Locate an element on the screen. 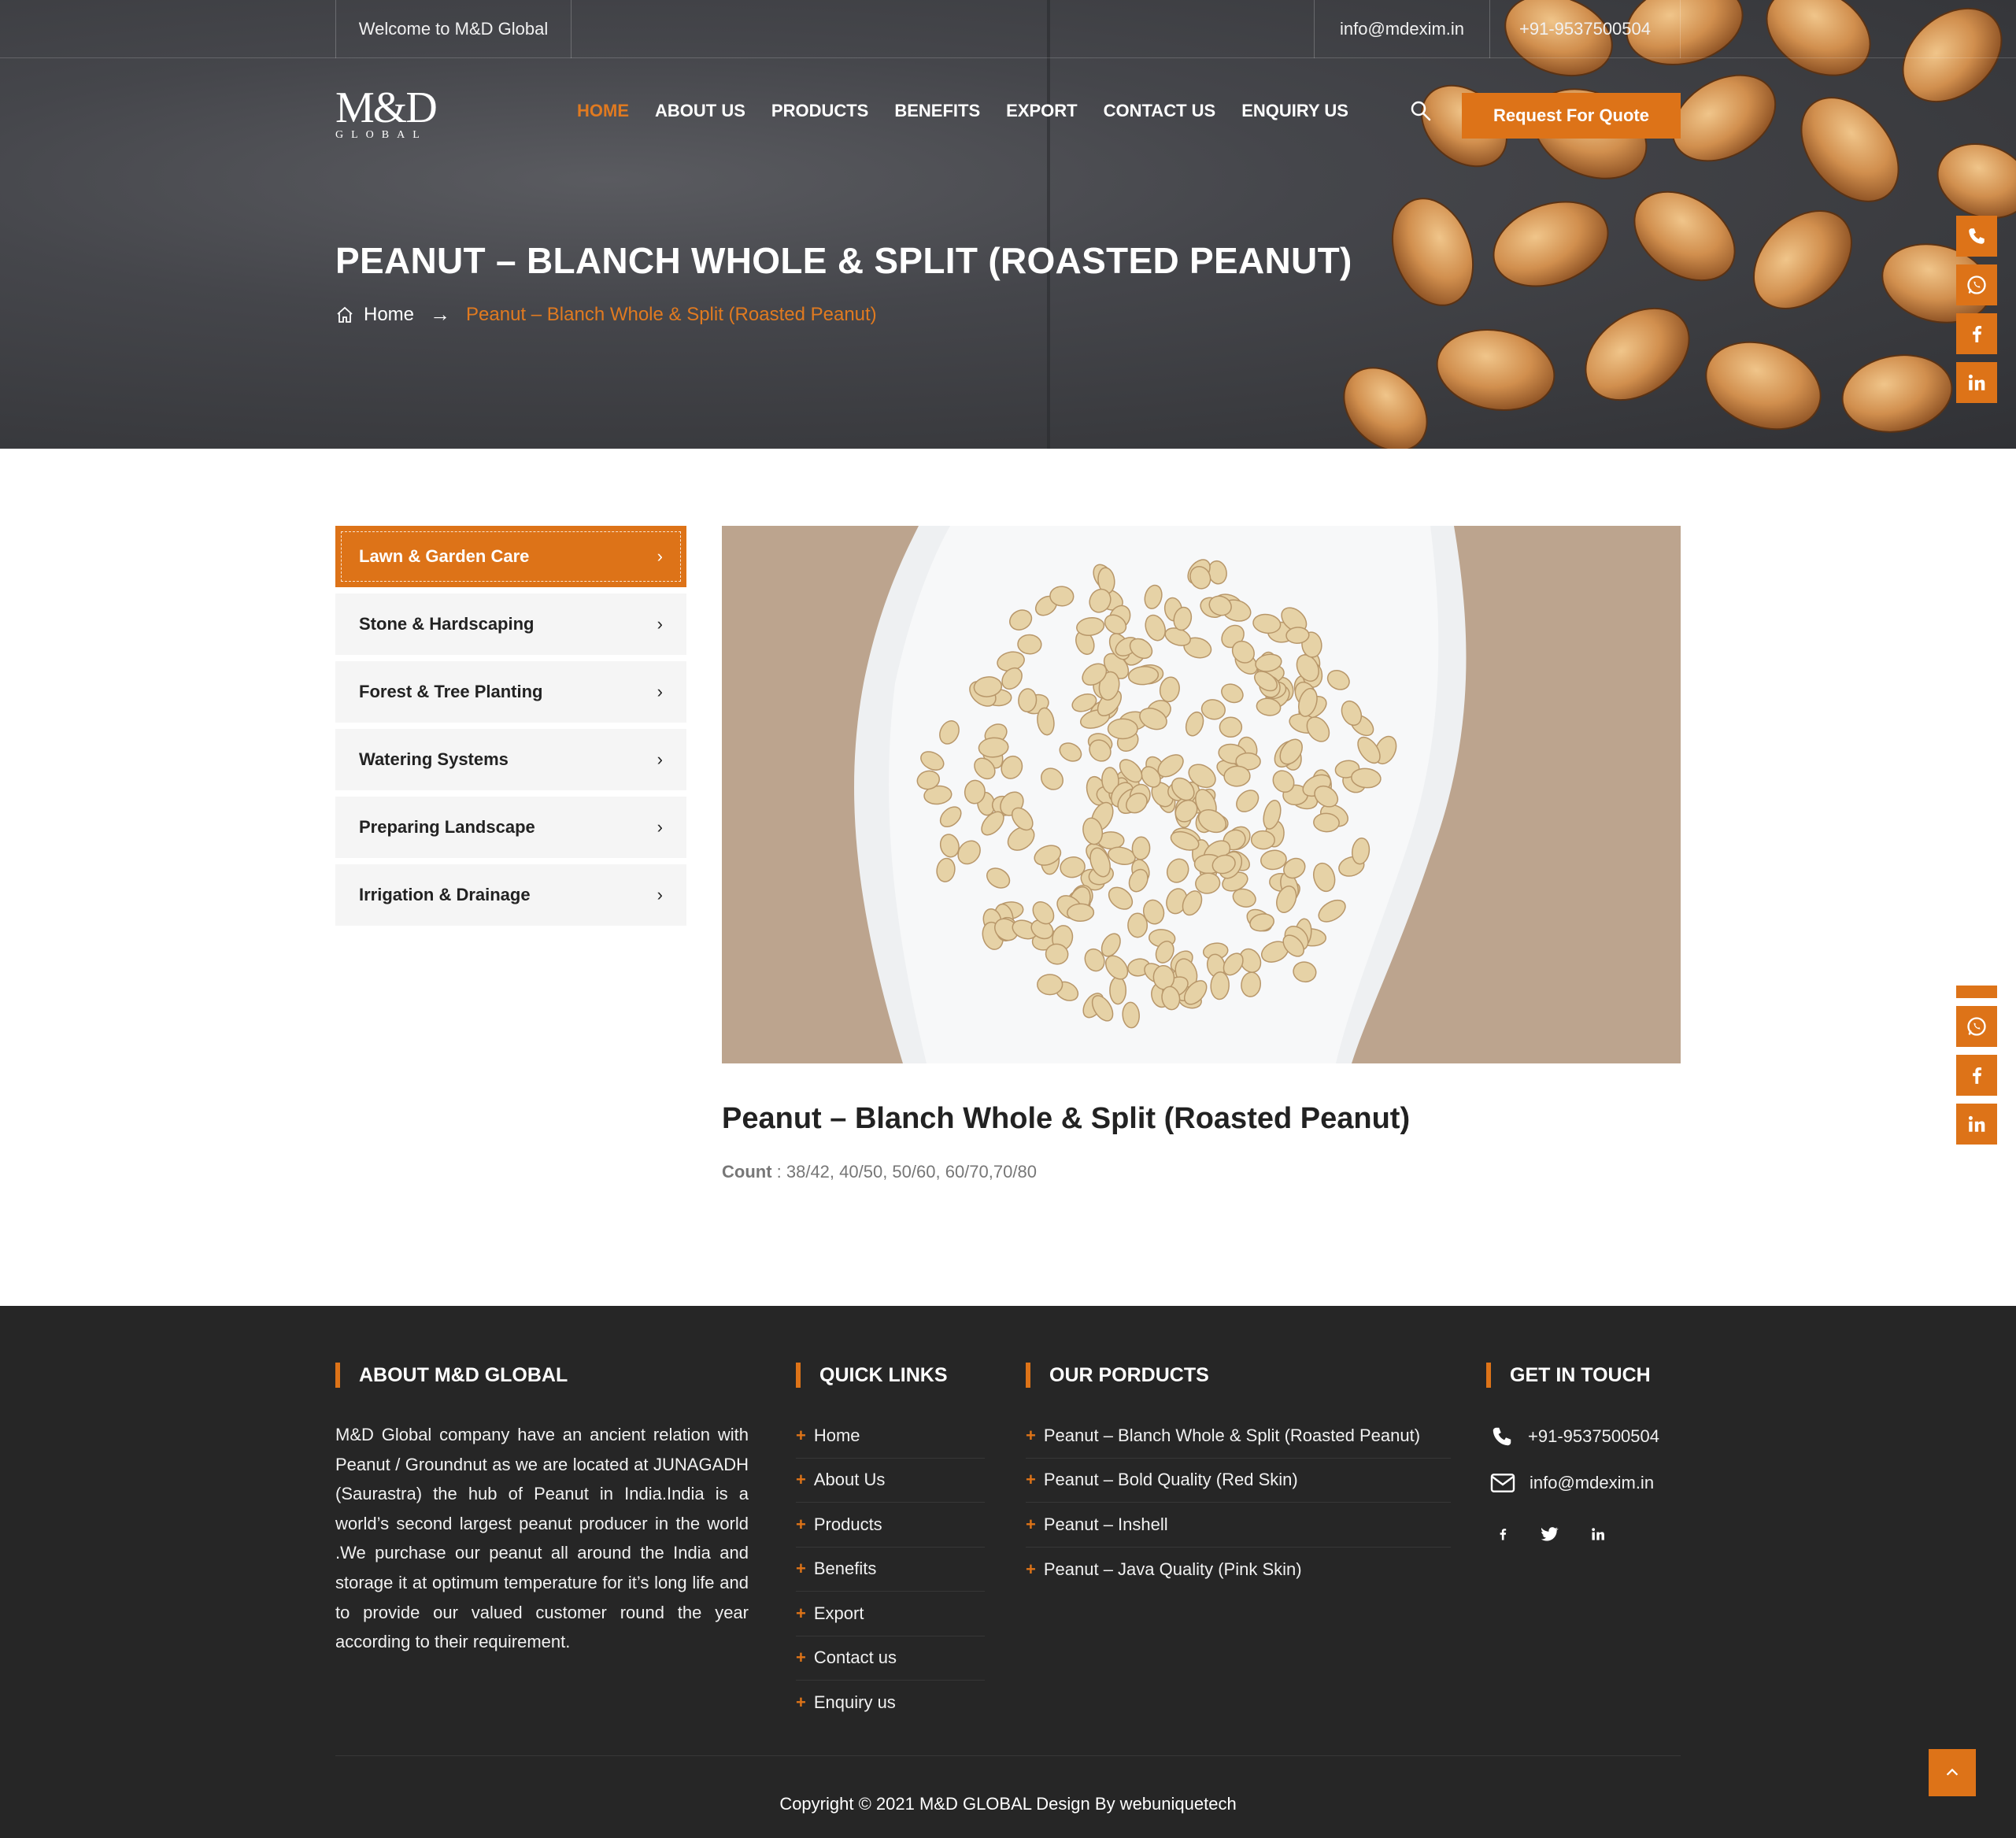 Image resolution: width=2016 pixels, height=1838 pixels. nav-contact-us: CONTACT US is located at coordinates (1160, 111).